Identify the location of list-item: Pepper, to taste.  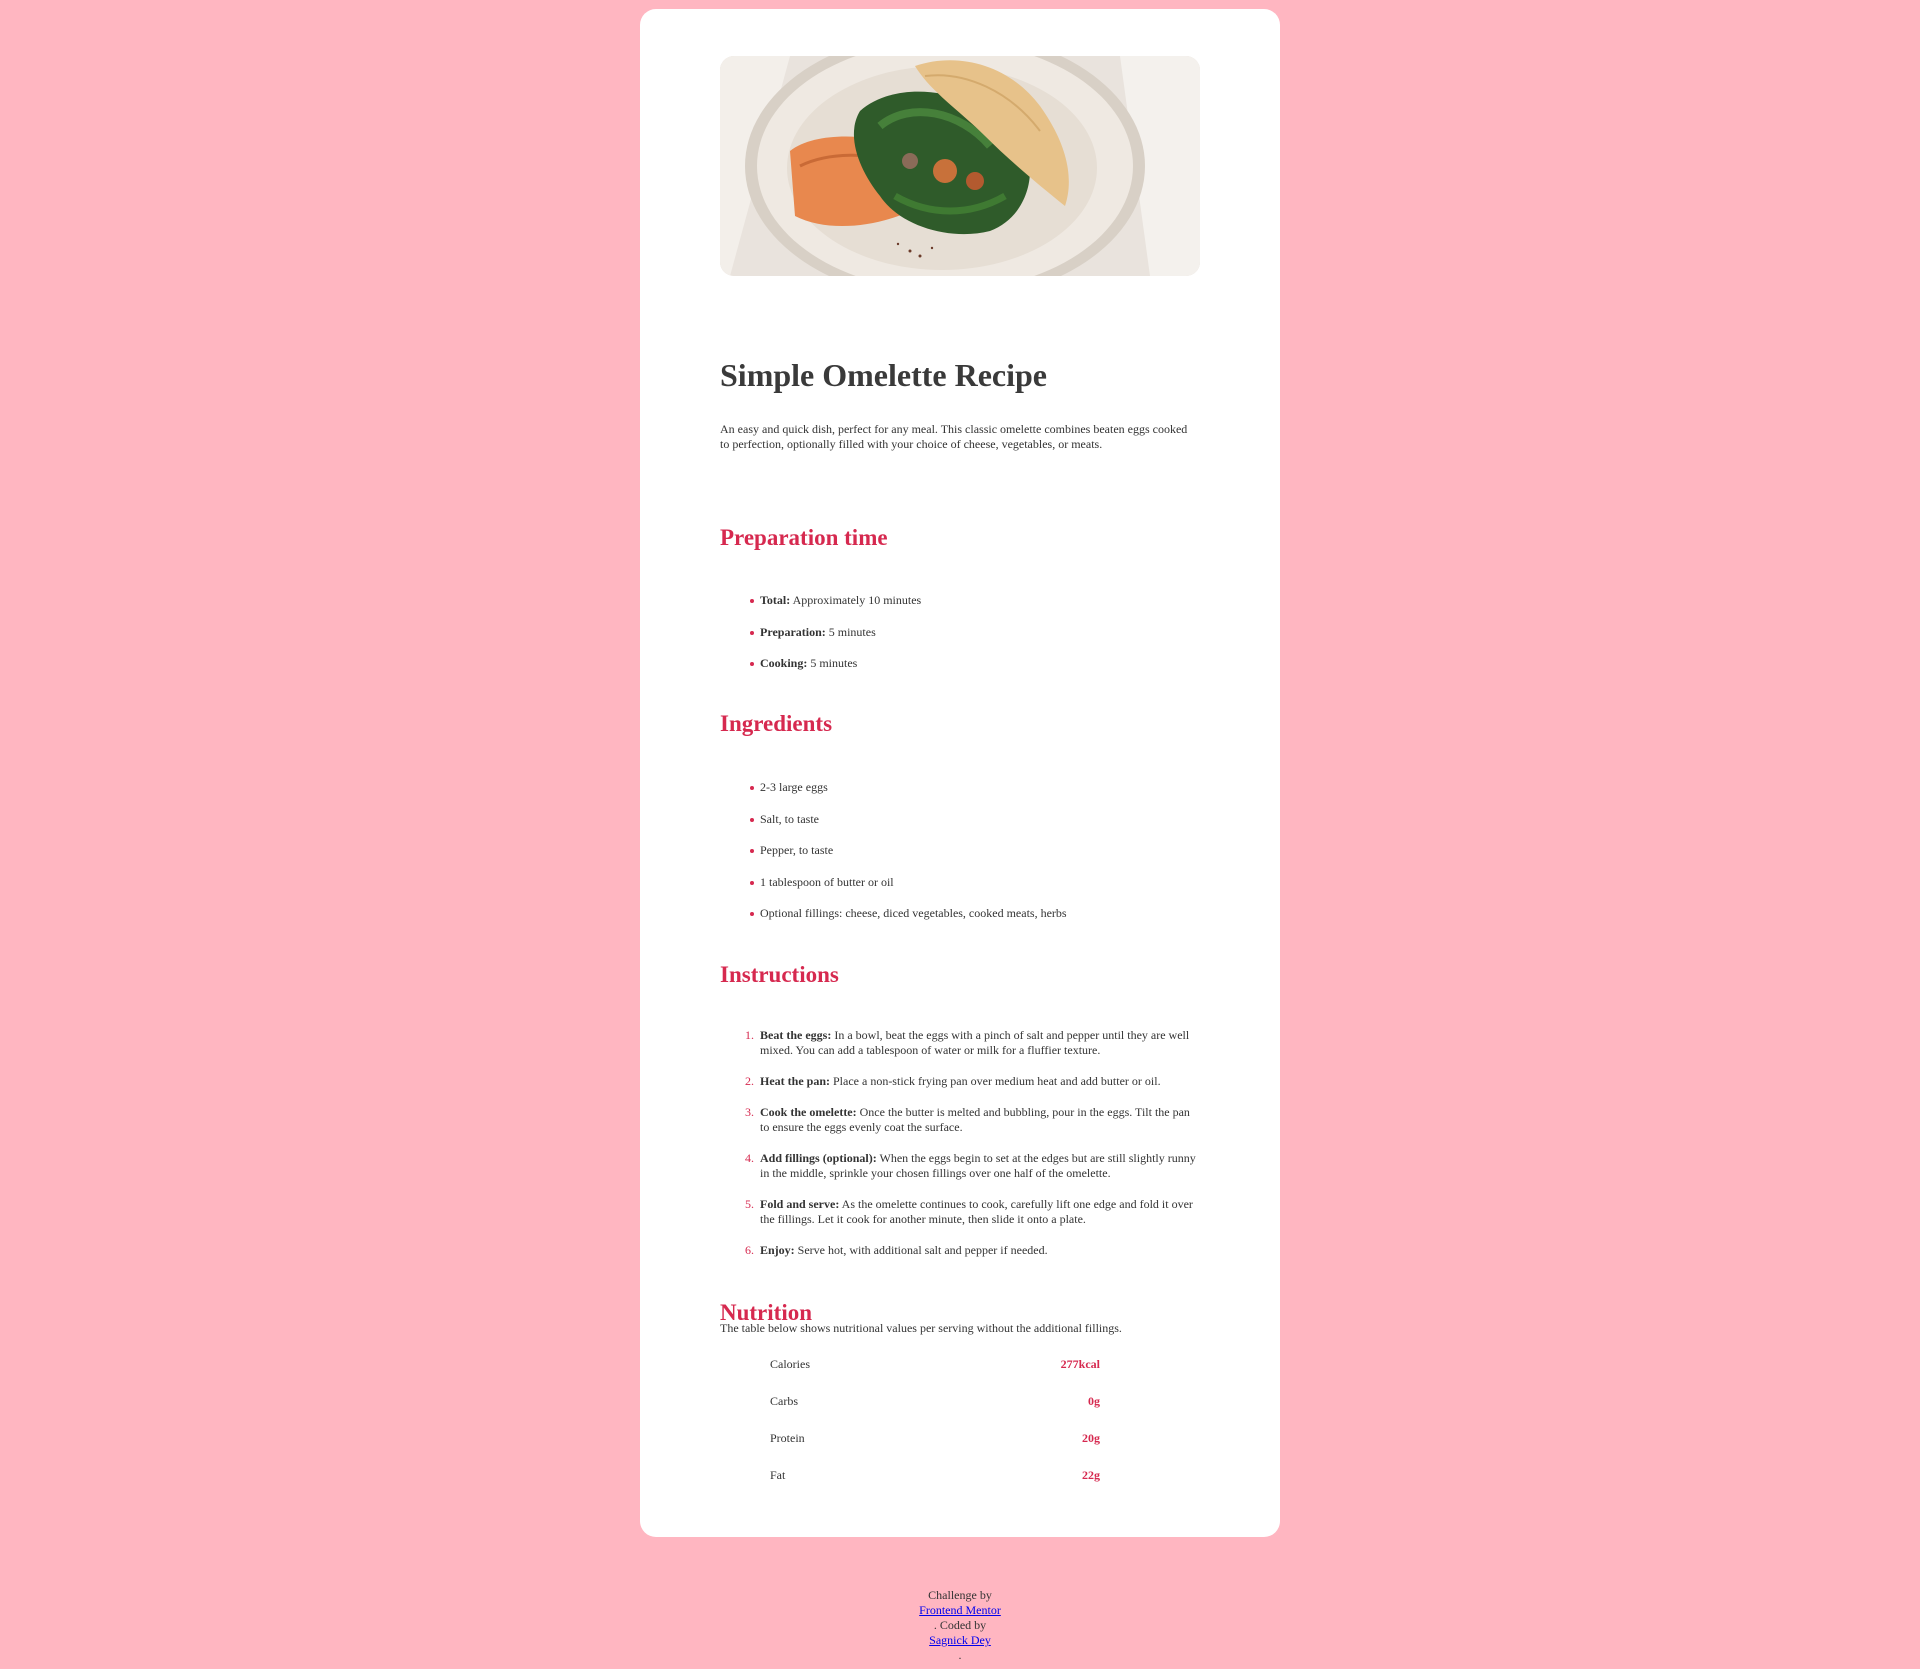
(975, 850).